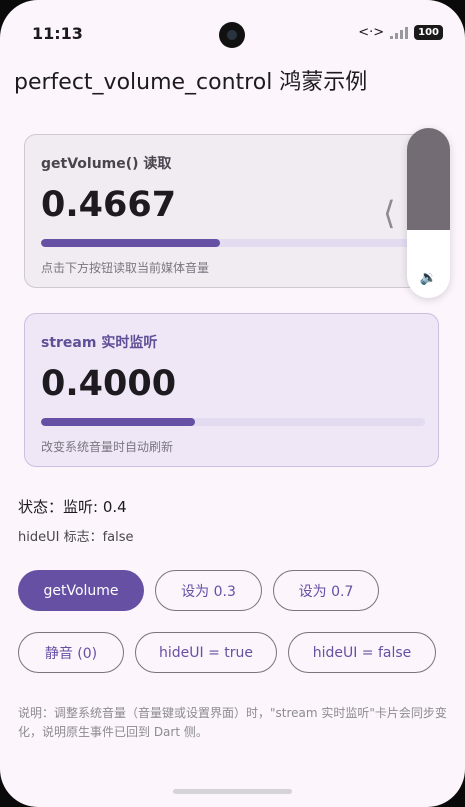 The image size is (465, 807). I want to click on hide-ui-true-button: hideUI = true, so click(206, 652).